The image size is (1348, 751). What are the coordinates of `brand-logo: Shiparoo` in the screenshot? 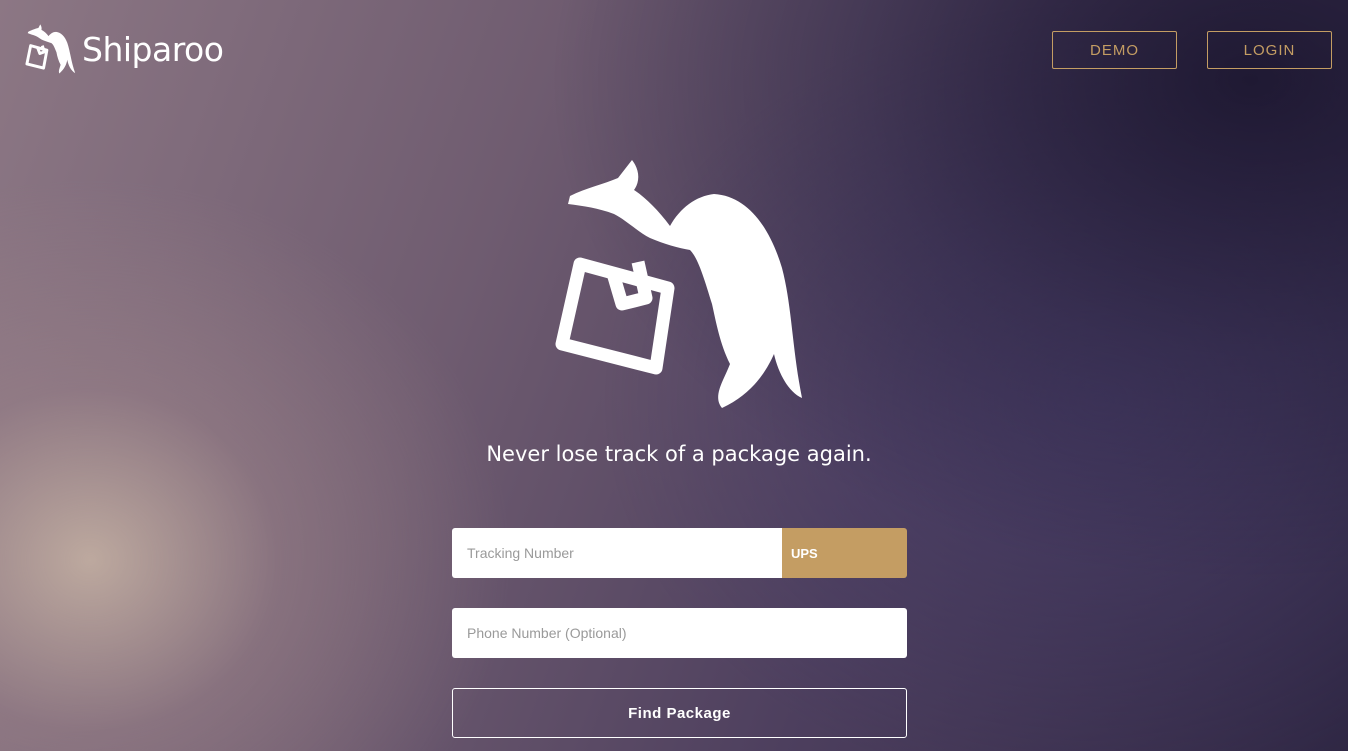 It's located at (124, 50).